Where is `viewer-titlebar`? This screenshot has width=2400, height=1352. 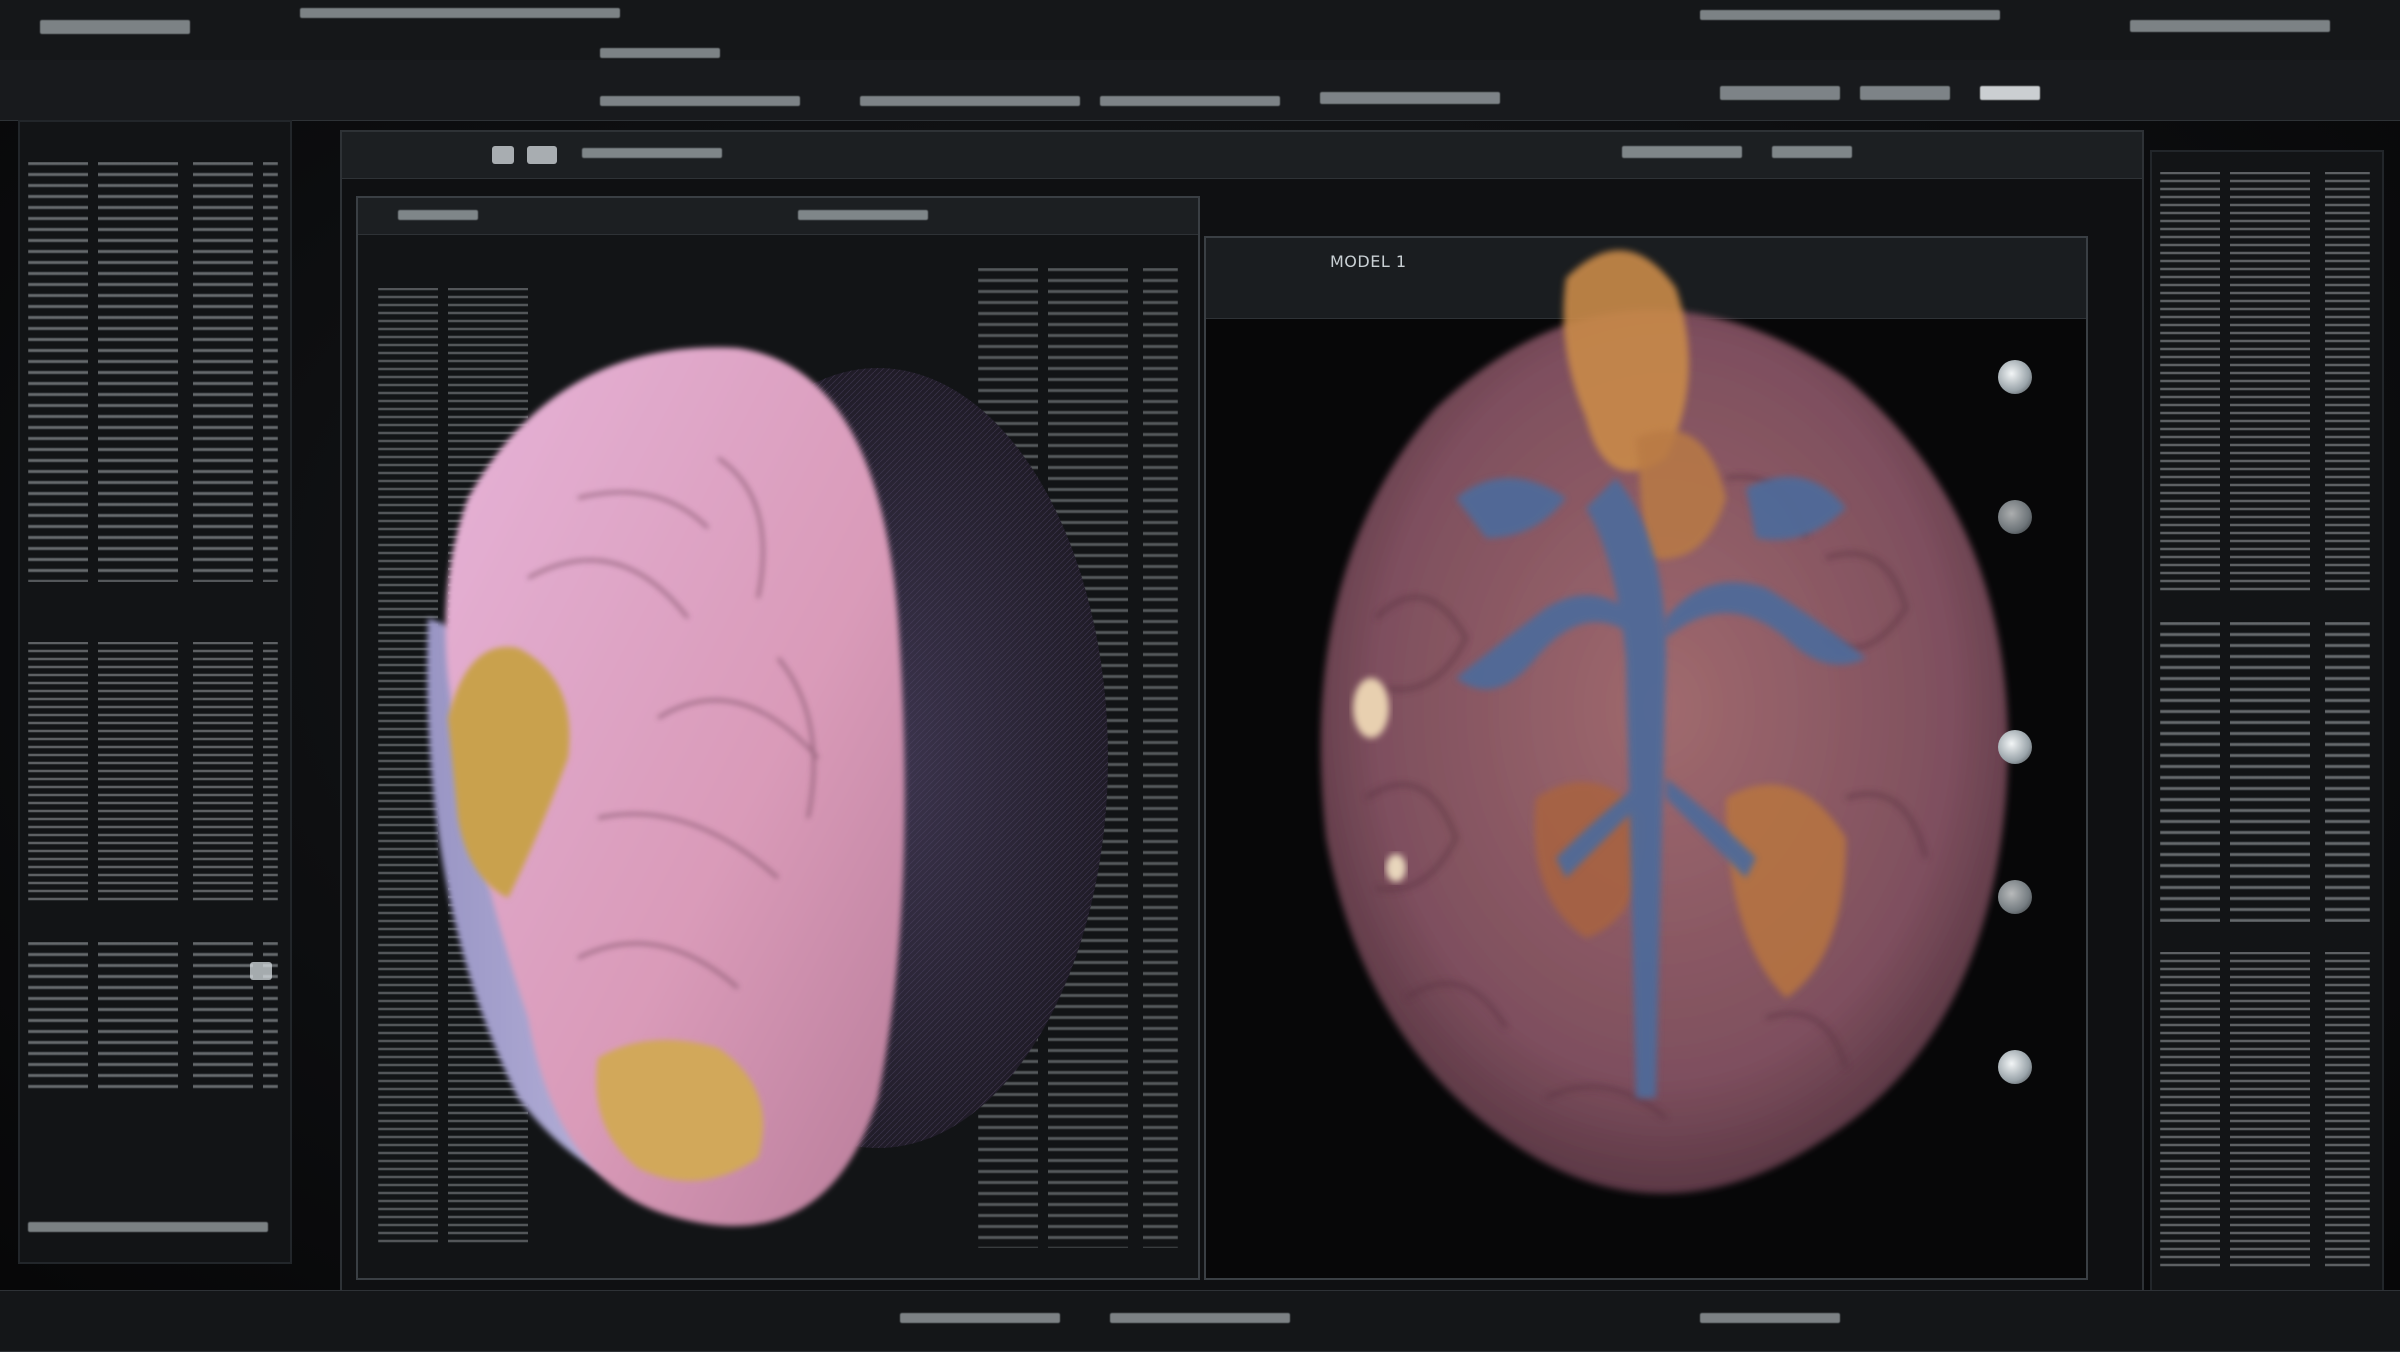
viewer-titlebar is located at coordinates (1242, 155).